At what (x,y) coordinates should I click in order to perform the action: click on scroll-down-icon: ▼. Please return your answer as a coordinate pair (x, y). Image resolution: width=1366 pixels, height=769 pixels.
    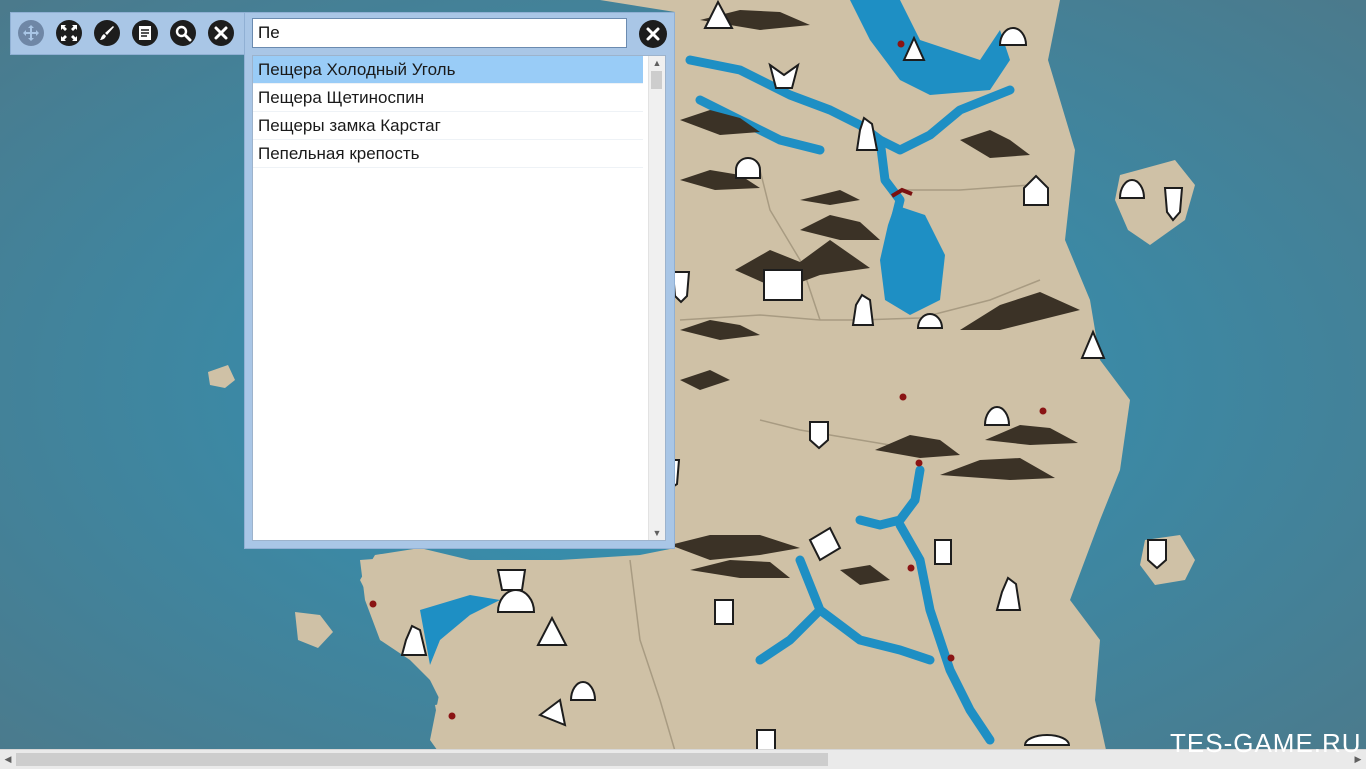
    Looking at the image, I should click on (657, 533).